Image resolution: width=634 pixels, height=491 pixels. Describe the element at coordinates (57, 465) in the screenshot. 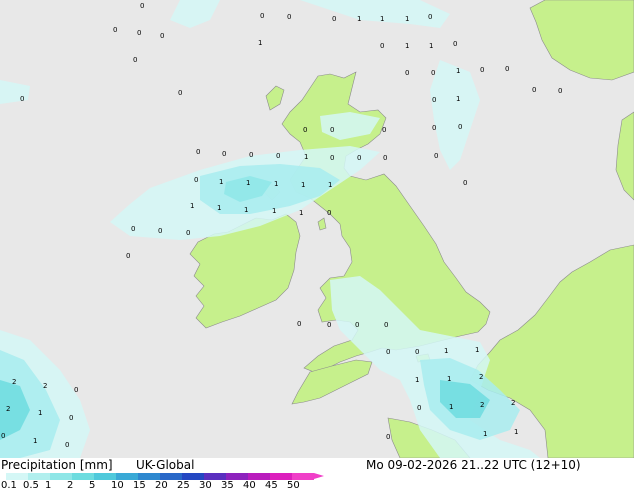

I see `title-label: Precipitation [mm]` at that location.